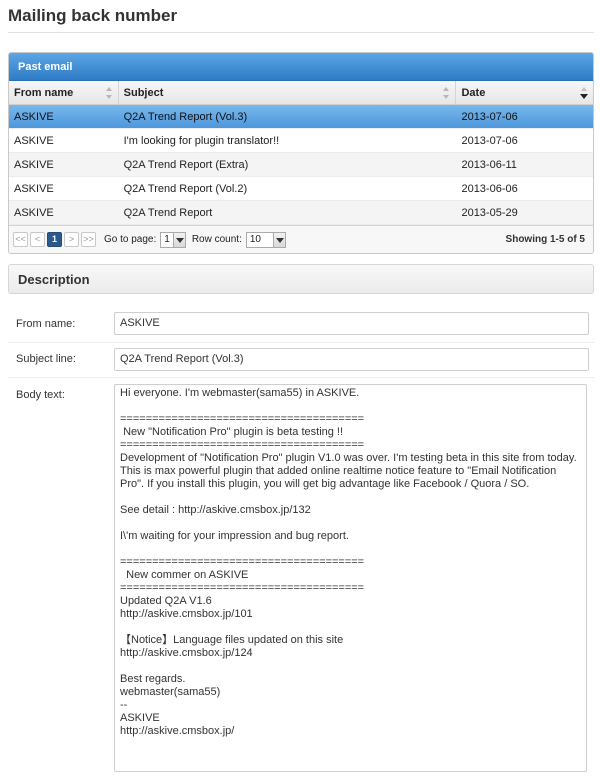  What do you see at coordinates (186, 165) in the screenshot?
I see `subject-cell: Q2A Trend Report (Extra)` at bounding box center [186, 165].